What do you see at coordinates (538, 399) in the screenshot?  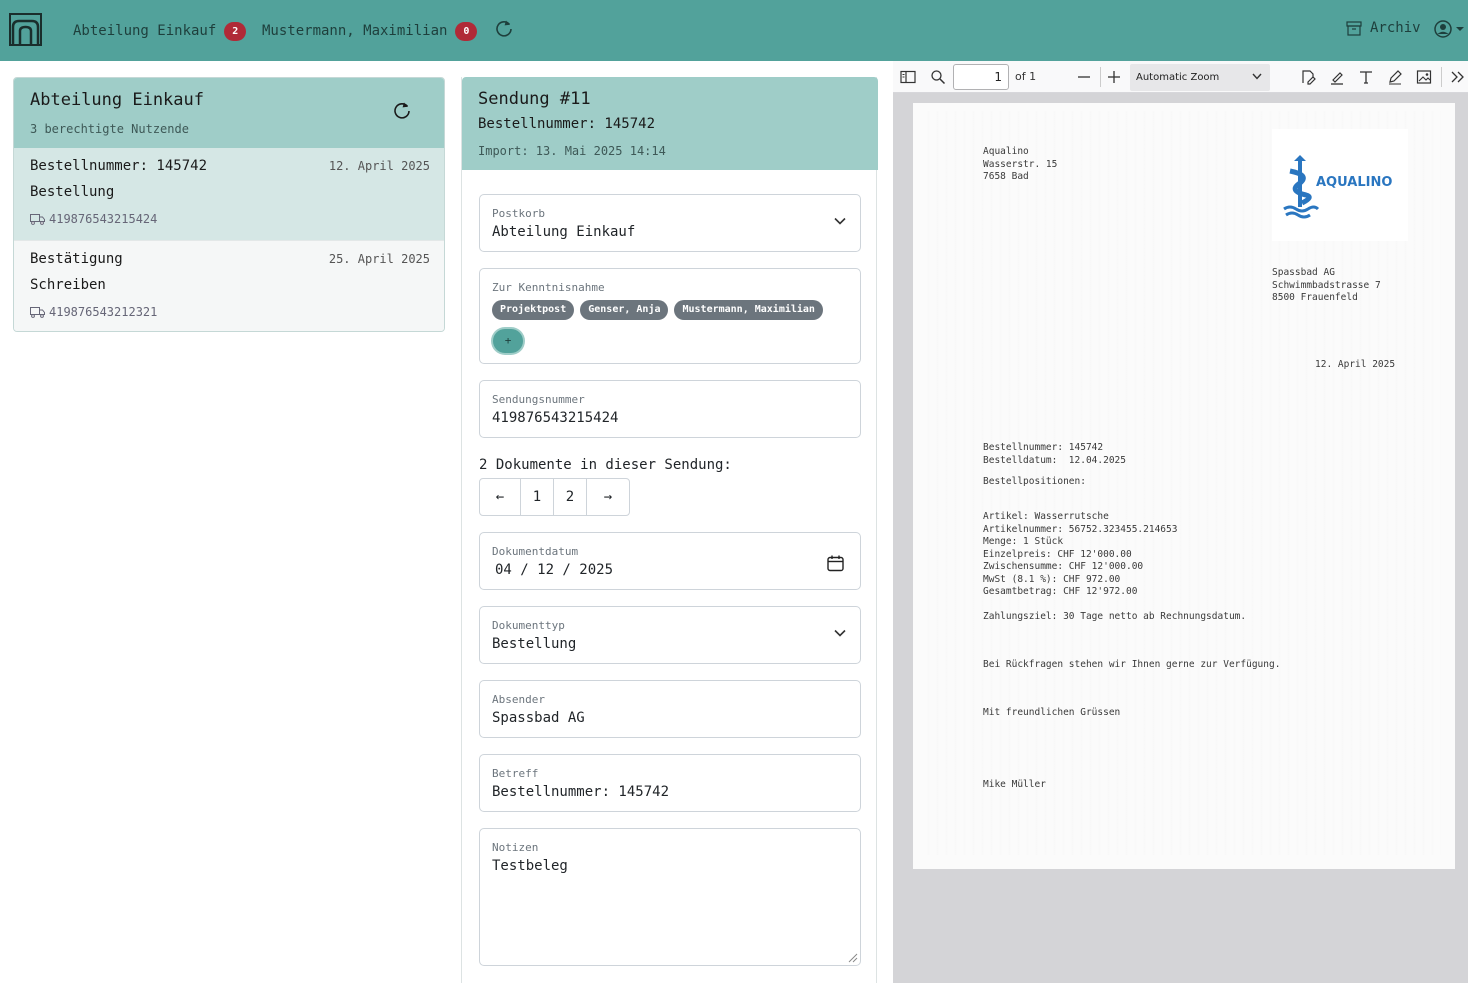 I see `field-label: Sendungsnummer` at bounding box center [538, 399].